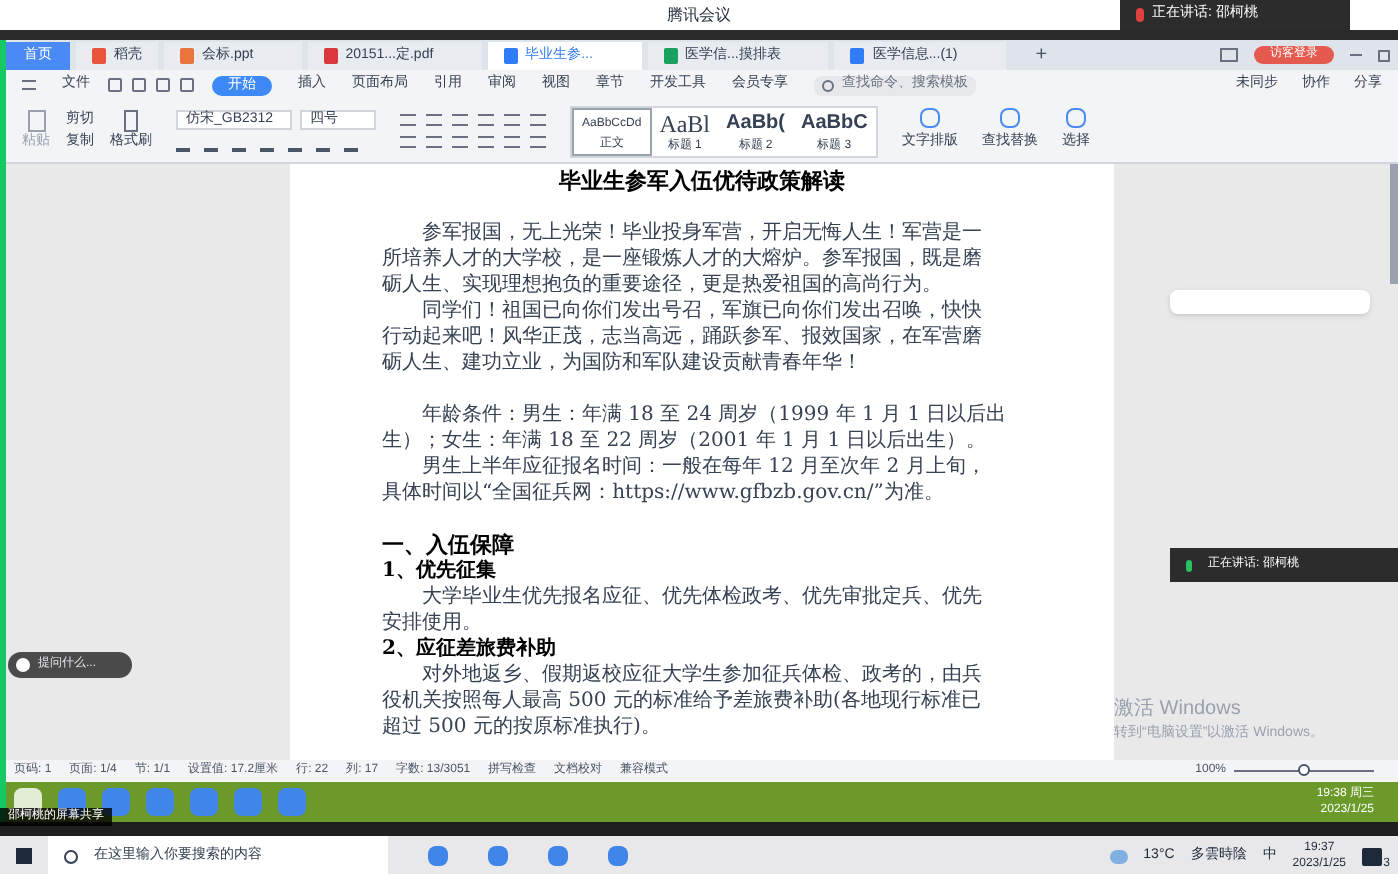 This screenshot has width=1398, height=874. What do you see at coordinates (682, 610) in the screenshot?
I see `paragraph: 大学毕业生优先报名应征、优先体检政考、优先审批定兵、优先 安排使用。` at bounding box center [682, 610].